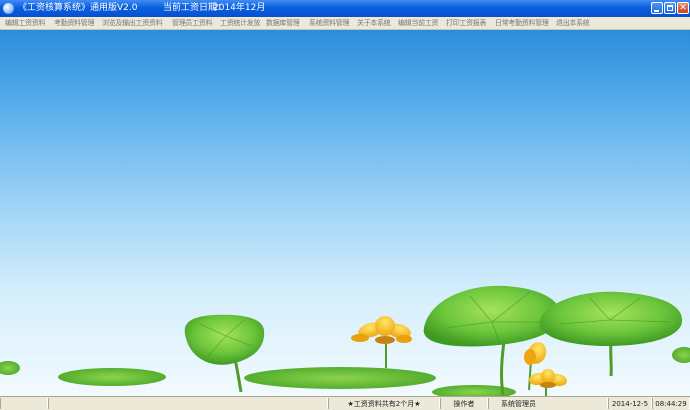 The height and width of the screenshot is (410, 690). What do you see at coordinates (283, 23) in the screenshot?
I see `menu-database: 数据库管理` at bounding box center [283, 23].